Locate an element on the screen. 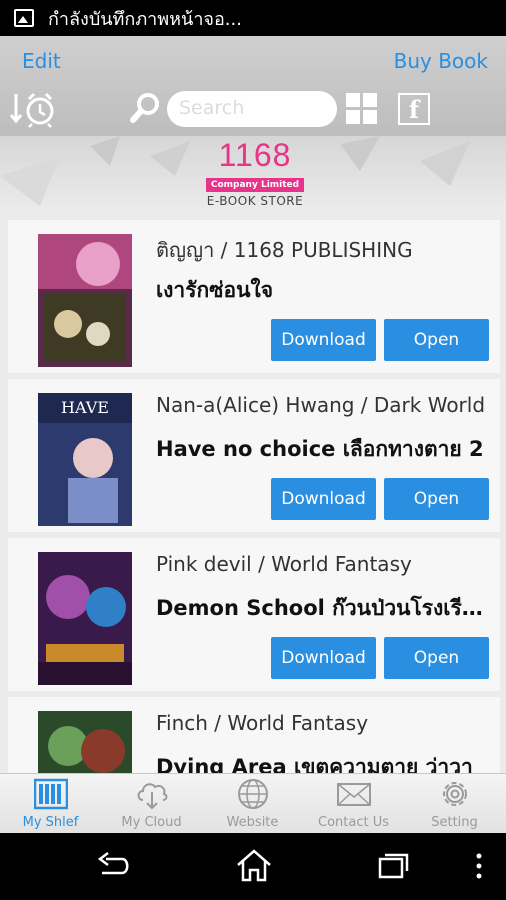  tab-setting: Setting is located at coordinates (454, 804).